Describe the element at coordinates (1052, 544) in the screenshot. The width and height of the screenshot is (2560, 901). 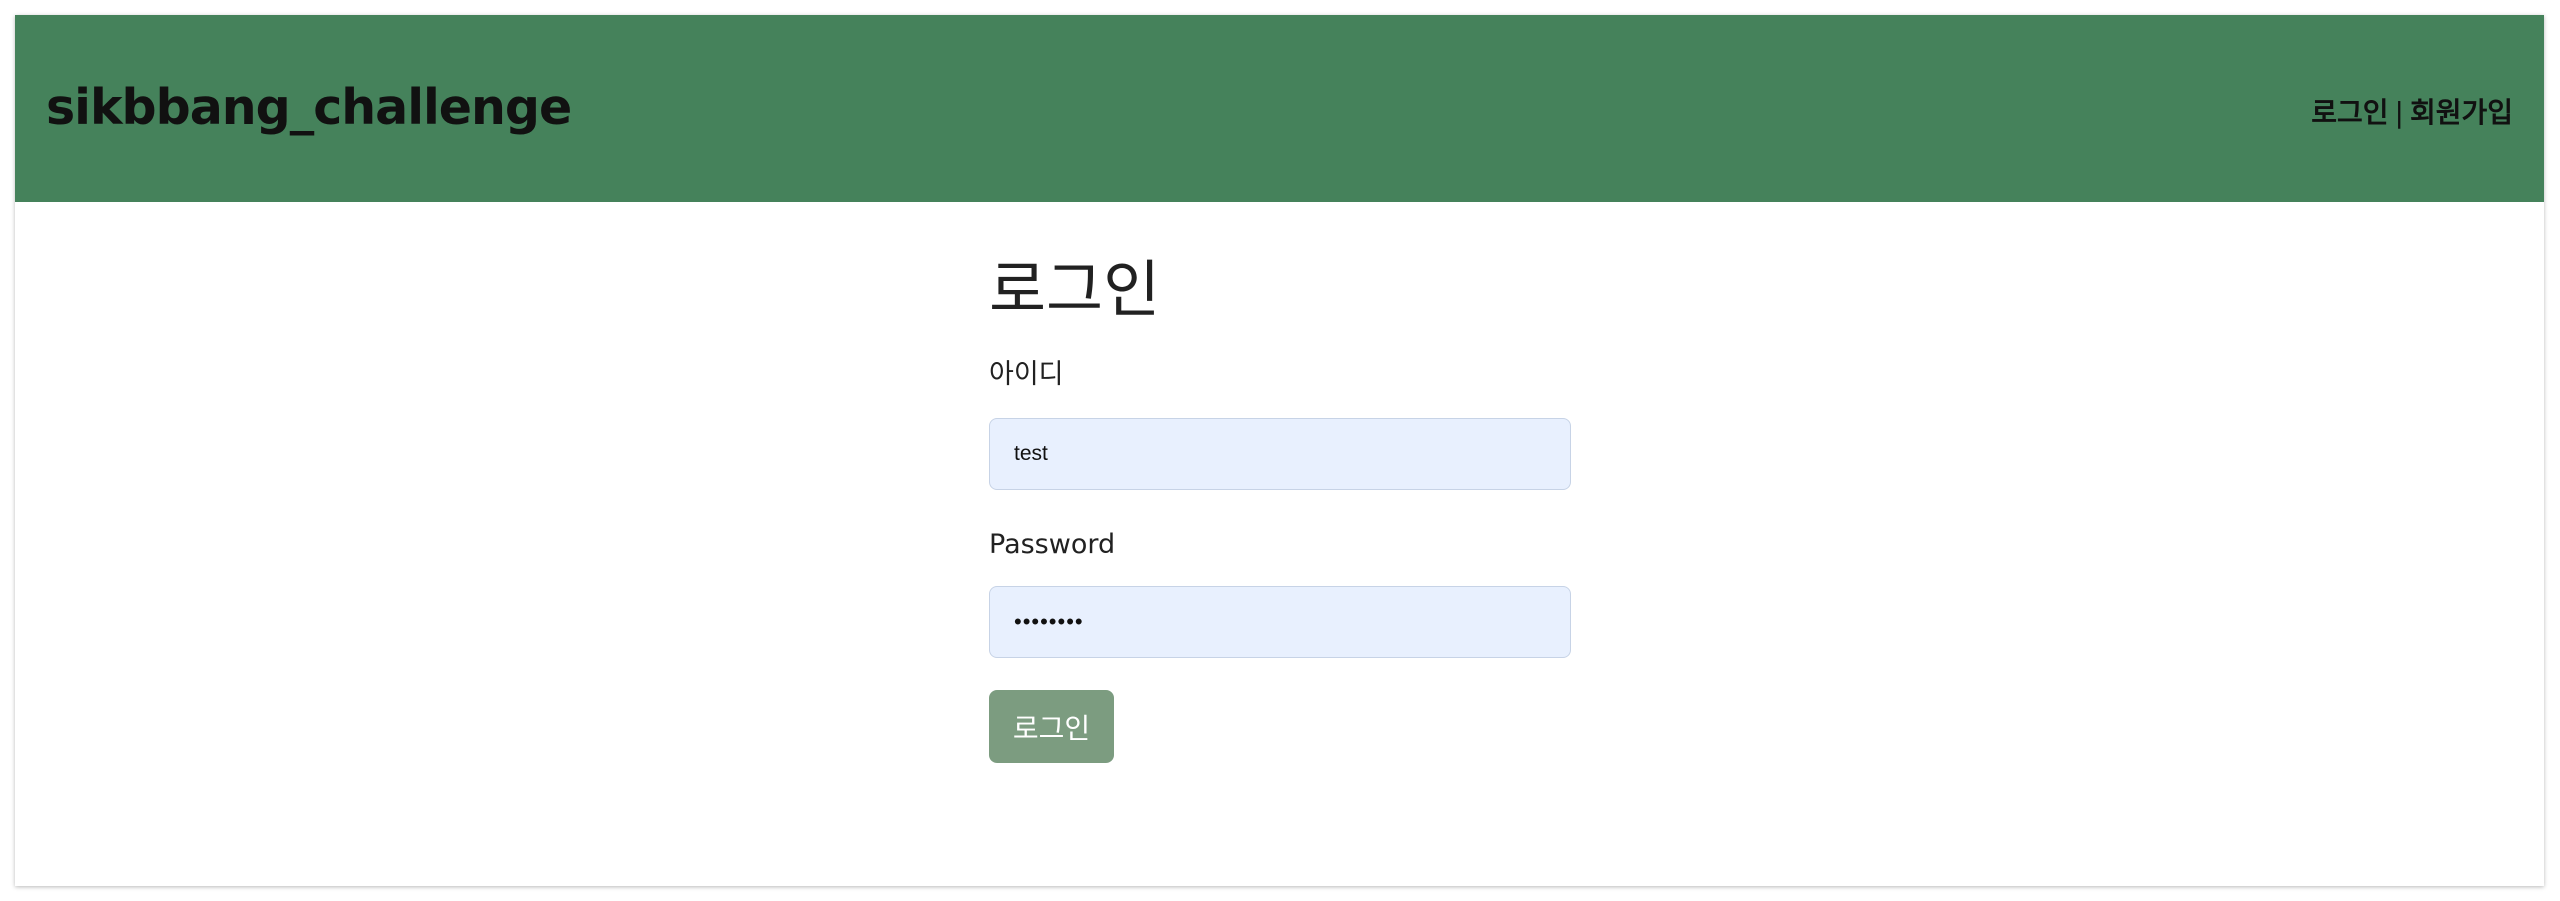
I see `password-label: Password` at that location.